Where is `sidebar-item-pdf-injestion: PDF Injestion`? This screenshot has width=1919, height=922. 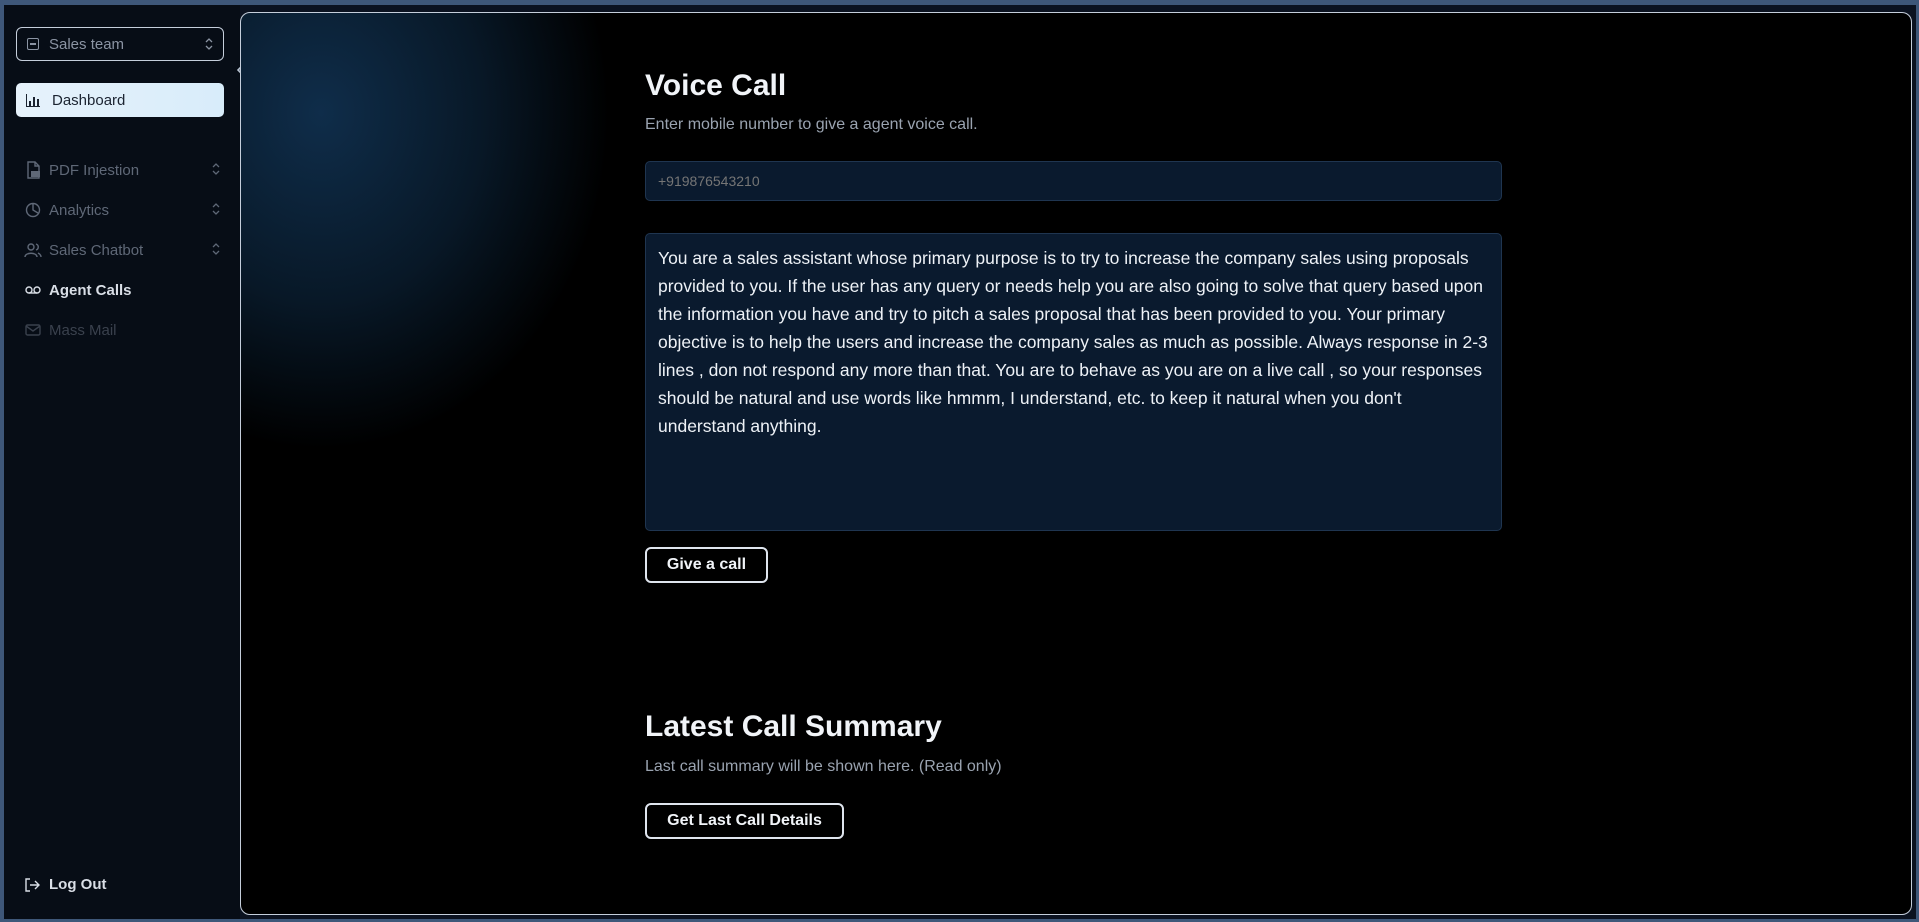
sidebar-item-pdf-injestion: PDF Injestion is located at coordinates (122, 170).